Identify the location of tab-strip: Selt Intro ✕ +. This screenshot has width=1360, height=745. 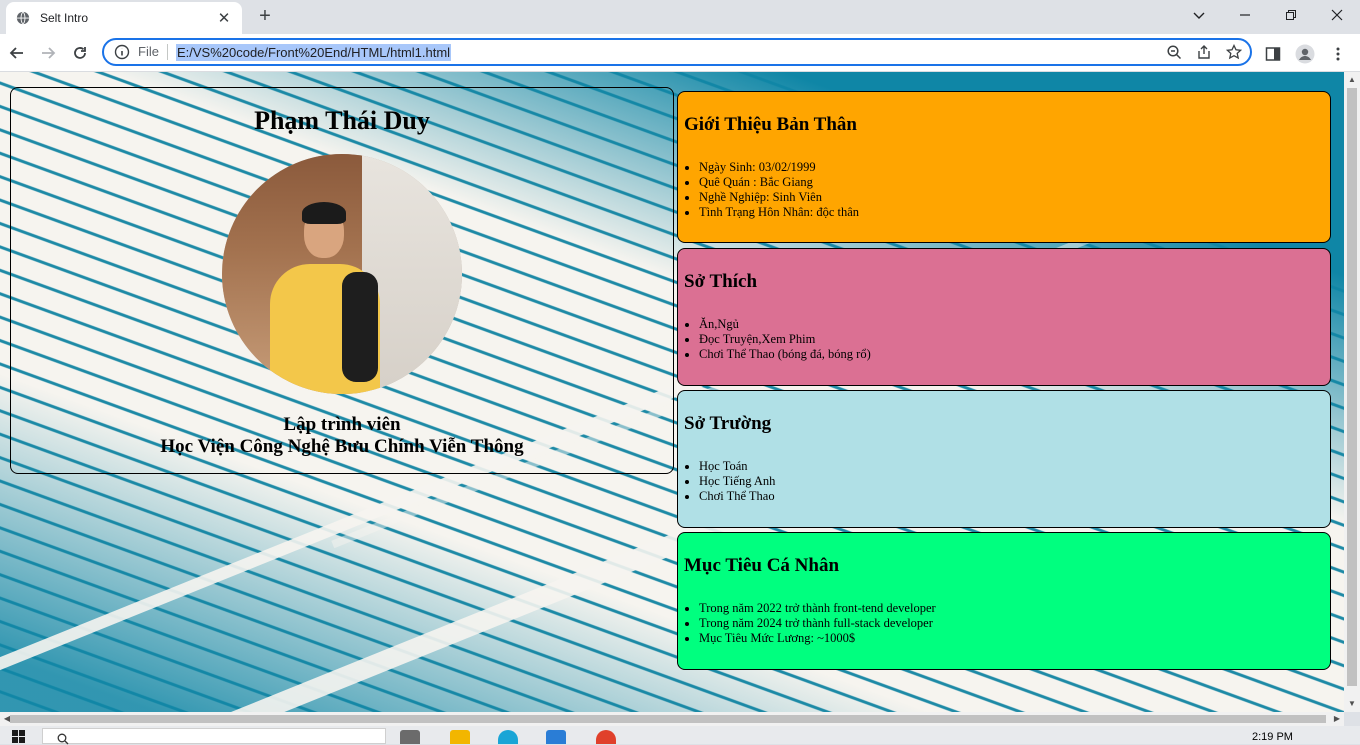
(680, 17).